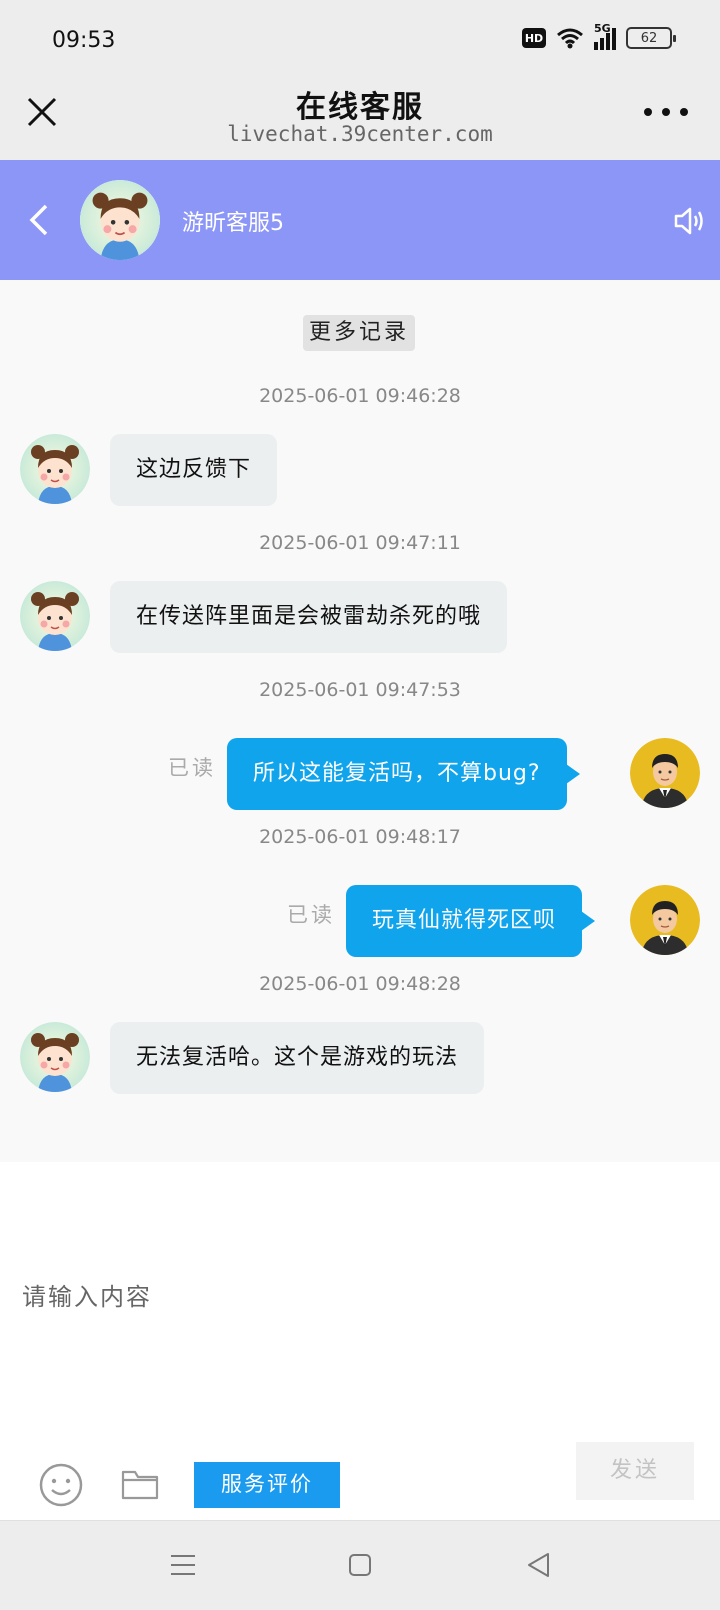 This screenshot has width=720, height=1610. I want to click on speaker-icon, so click(689, 221).